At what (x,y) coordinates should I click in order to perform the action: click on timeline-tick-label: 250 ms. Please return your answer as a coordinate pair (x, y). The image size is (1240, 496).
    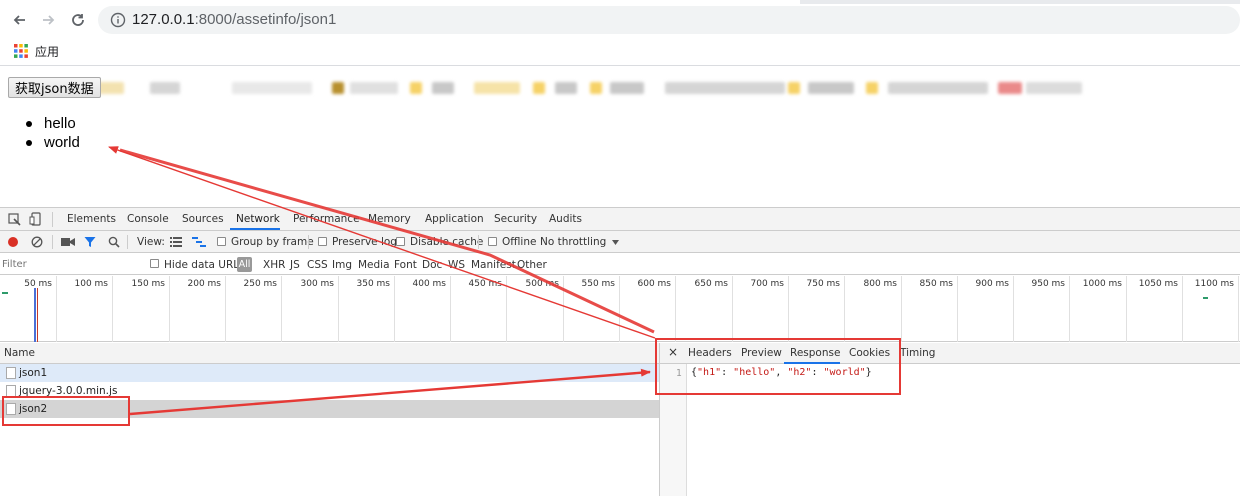
    Looking at the image, I should click on (260, 284).